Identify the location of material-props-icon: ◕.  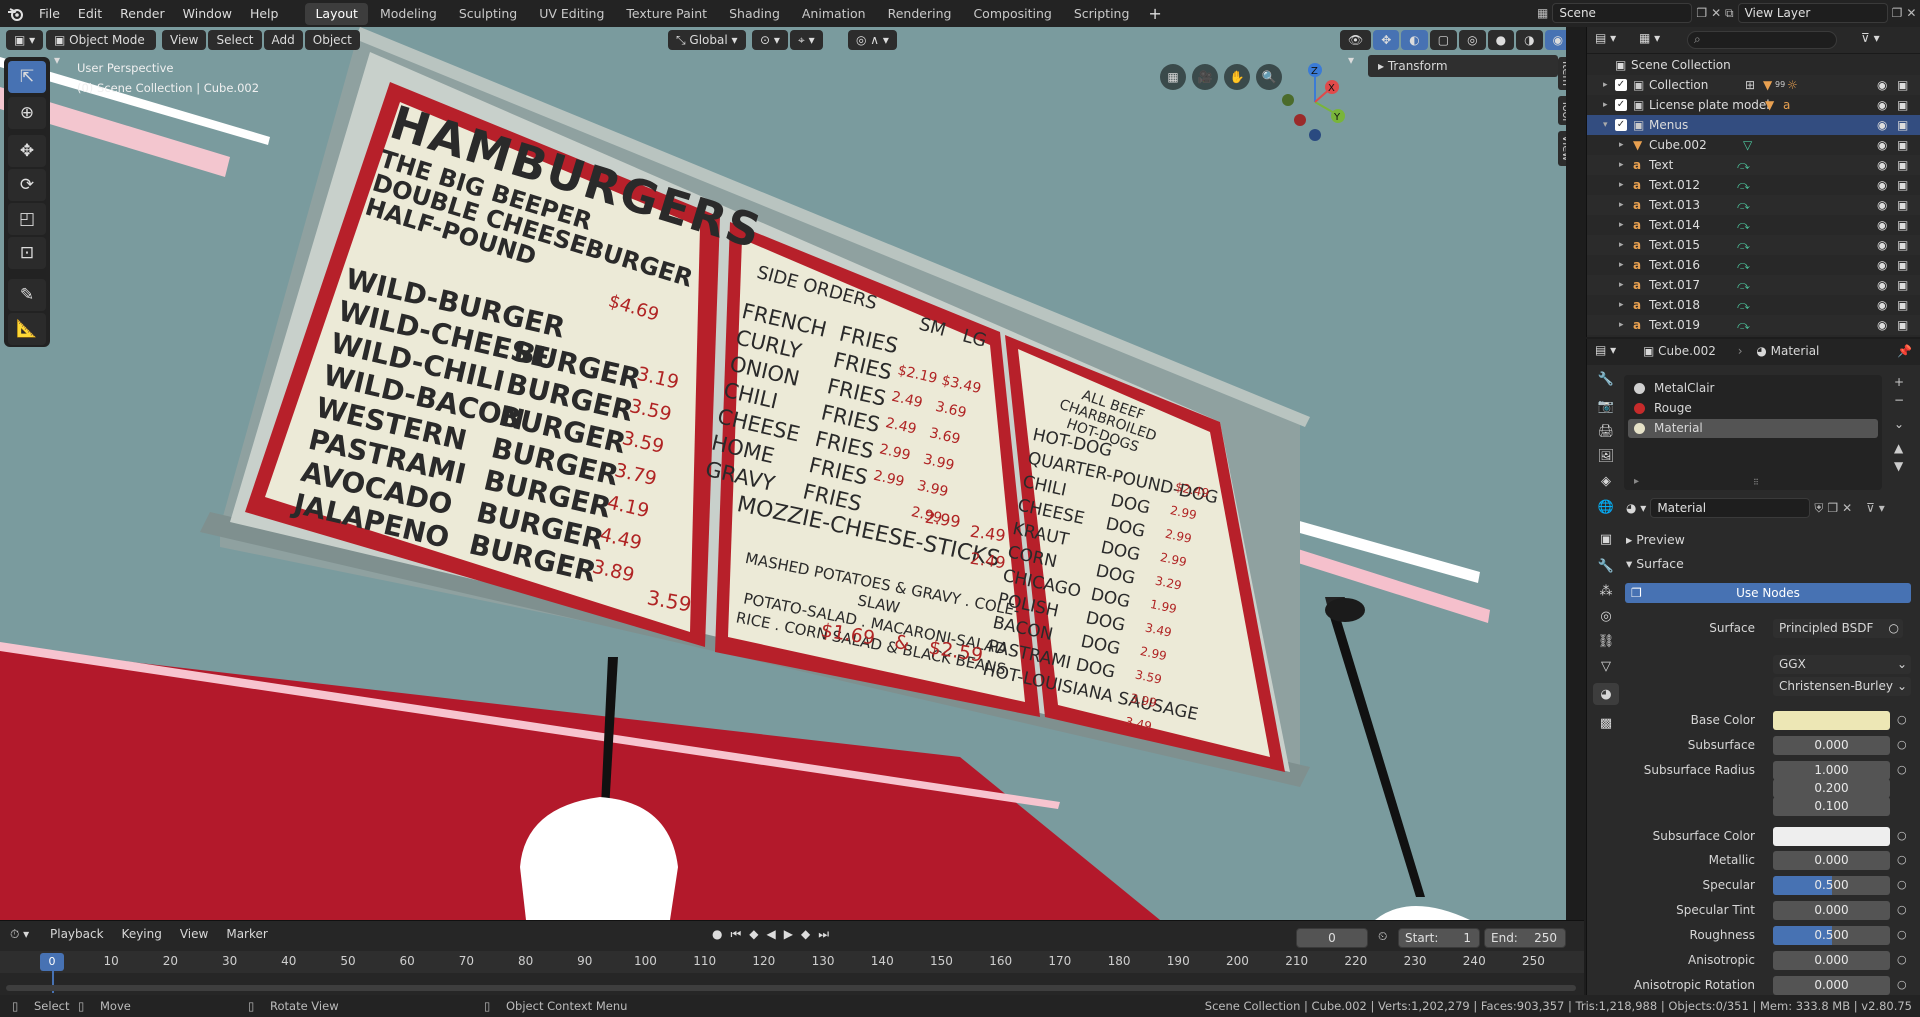
(1606, 694).